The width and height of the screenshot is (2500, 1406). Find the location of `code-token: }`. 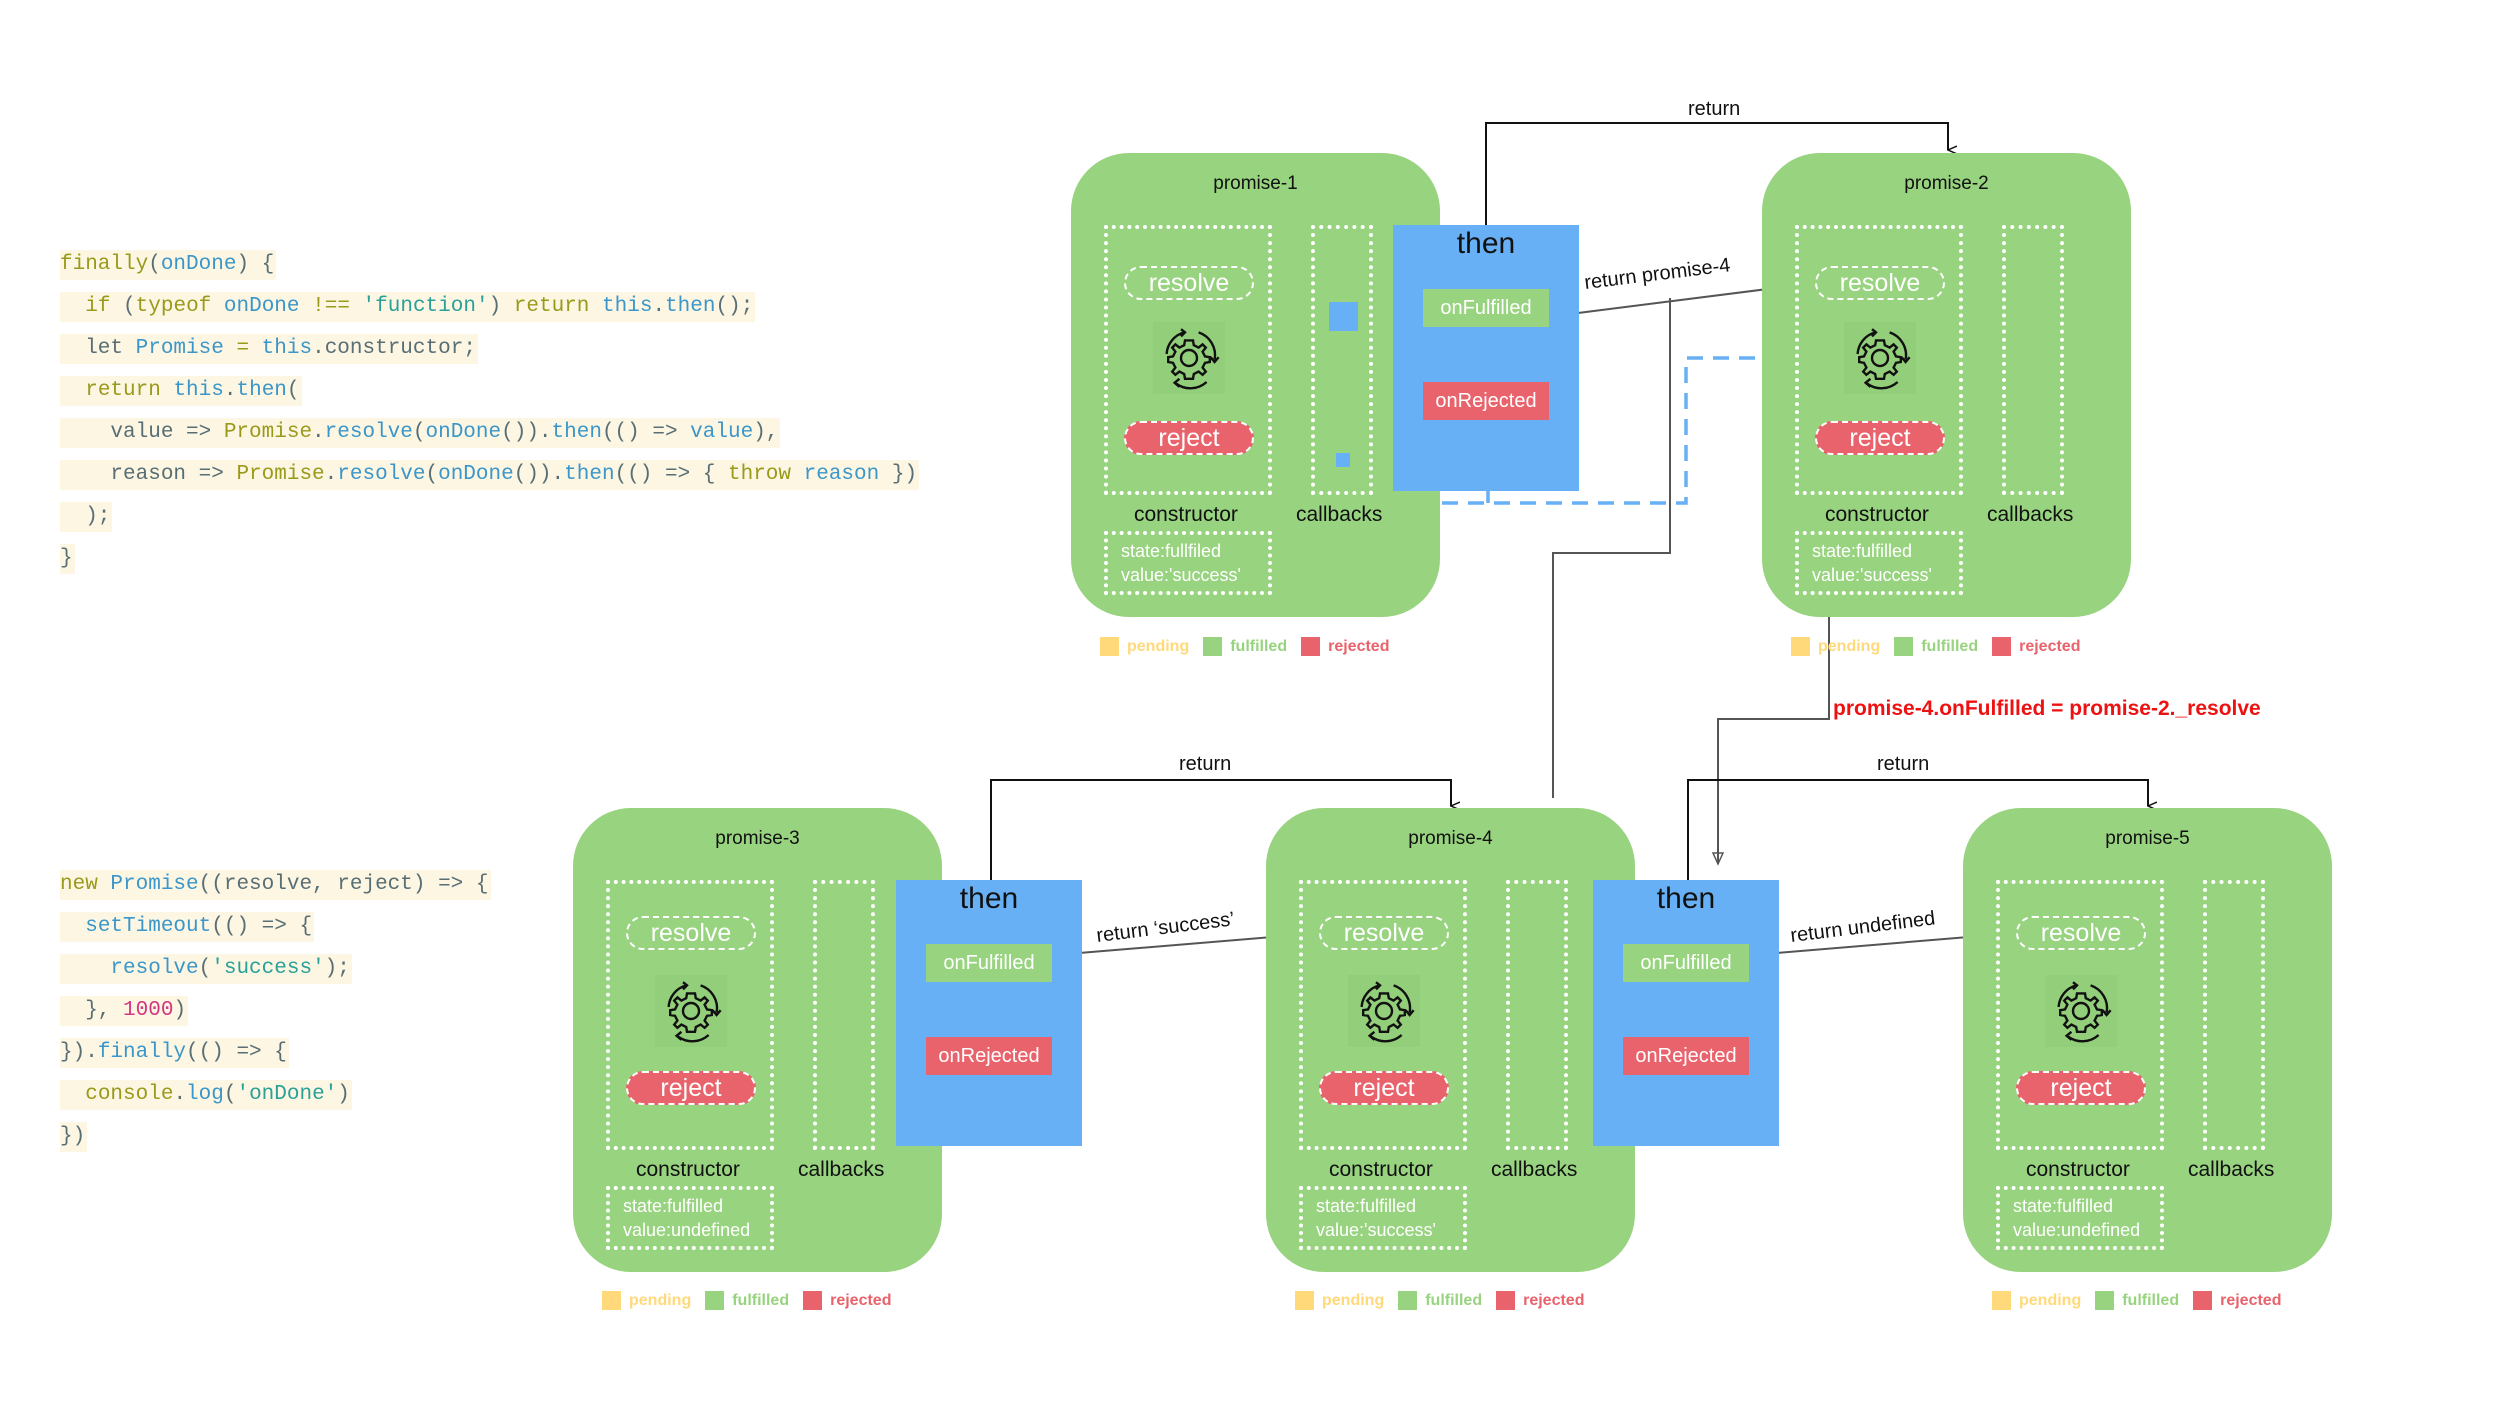

code-token: } is located at coordinates (66, 558).